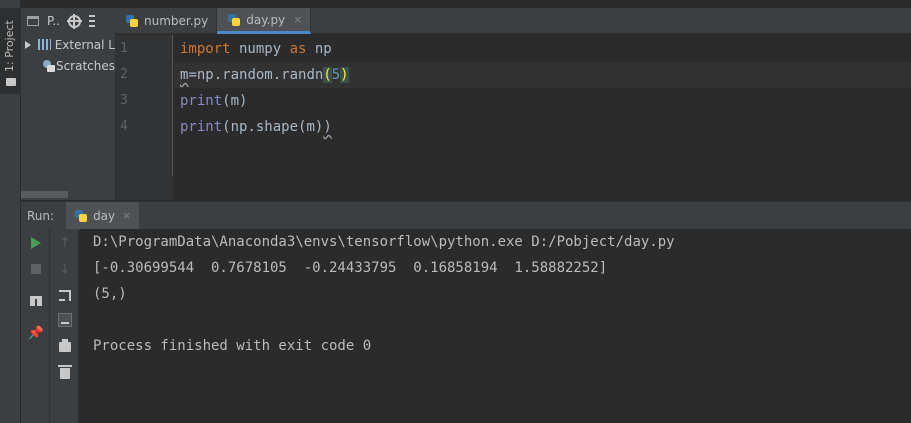 This screenshot has height=423, width=911. I want to click on line-number: 2, so click(124, 74).